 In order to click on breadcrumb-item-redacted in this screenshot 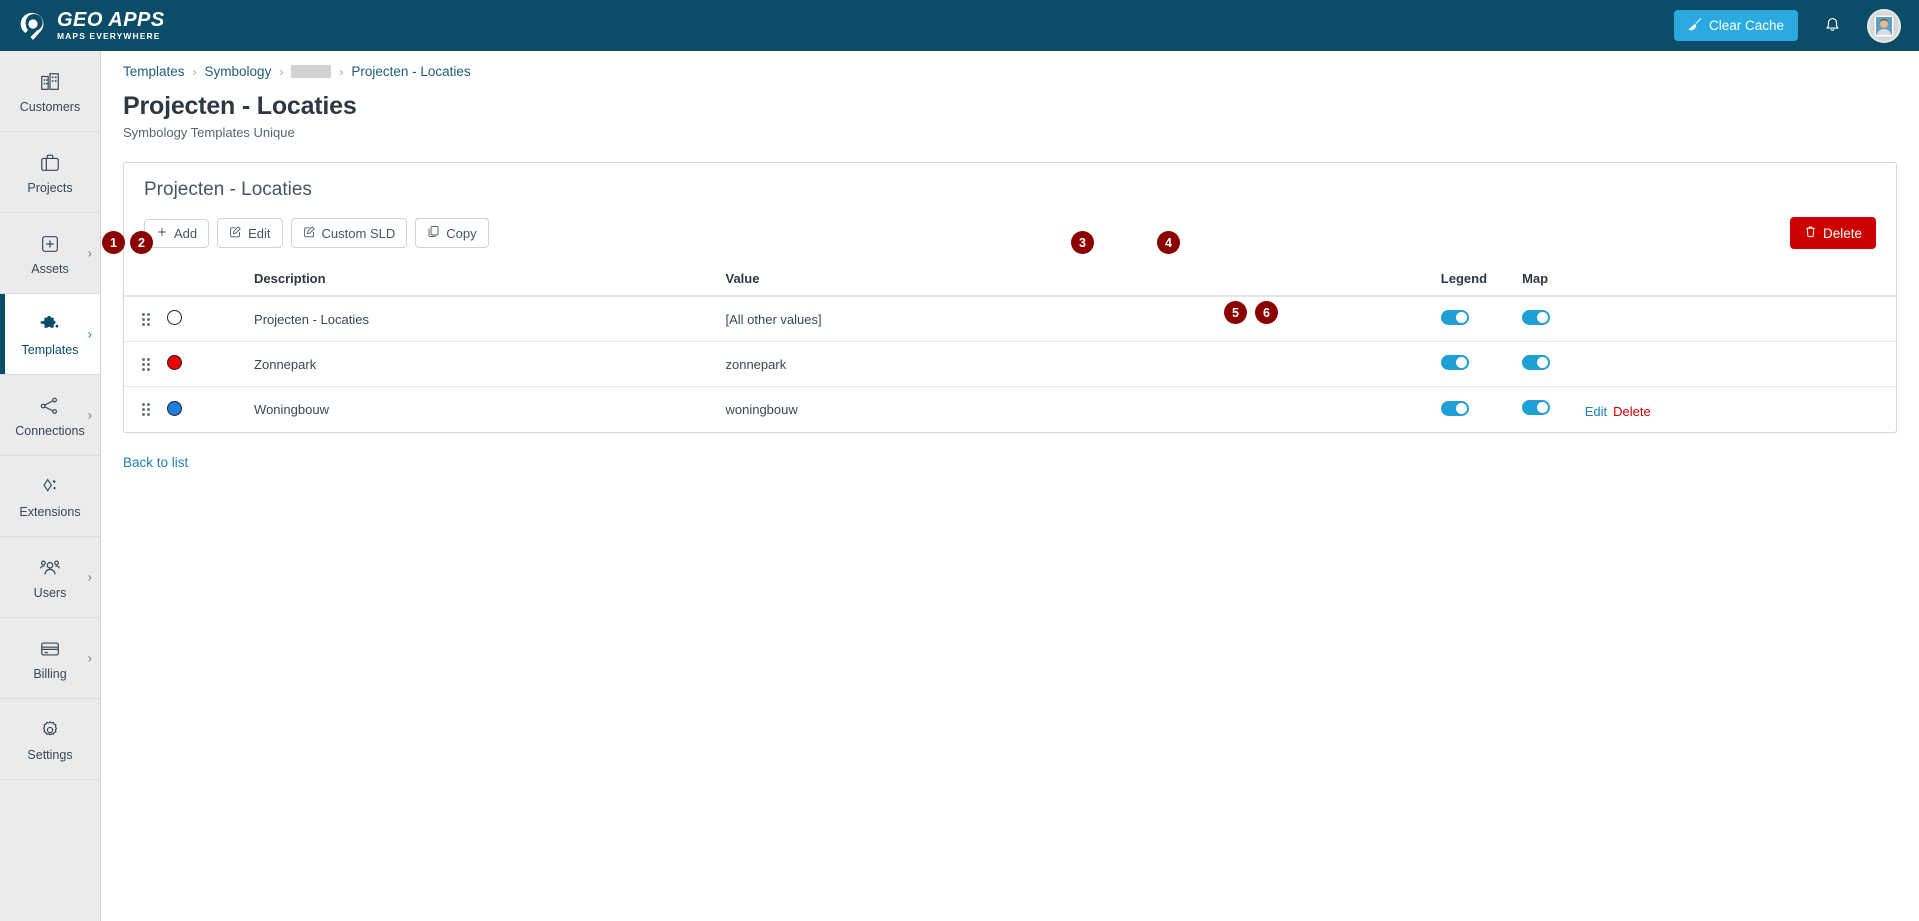, I will do `click(311, 71)`.